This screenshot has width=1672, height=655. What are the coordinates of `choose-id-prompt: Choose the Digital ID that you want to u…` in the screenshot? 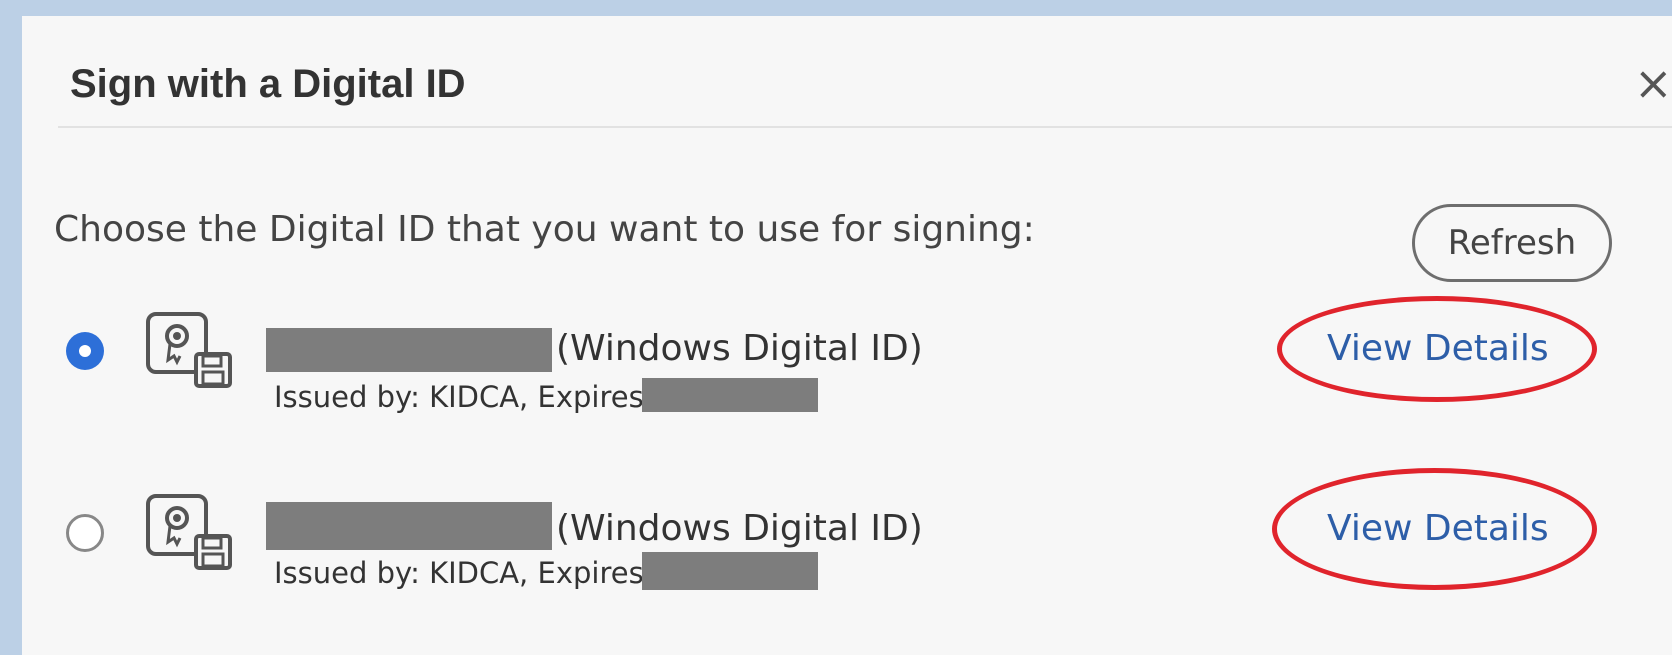 It's located at (544, 229).